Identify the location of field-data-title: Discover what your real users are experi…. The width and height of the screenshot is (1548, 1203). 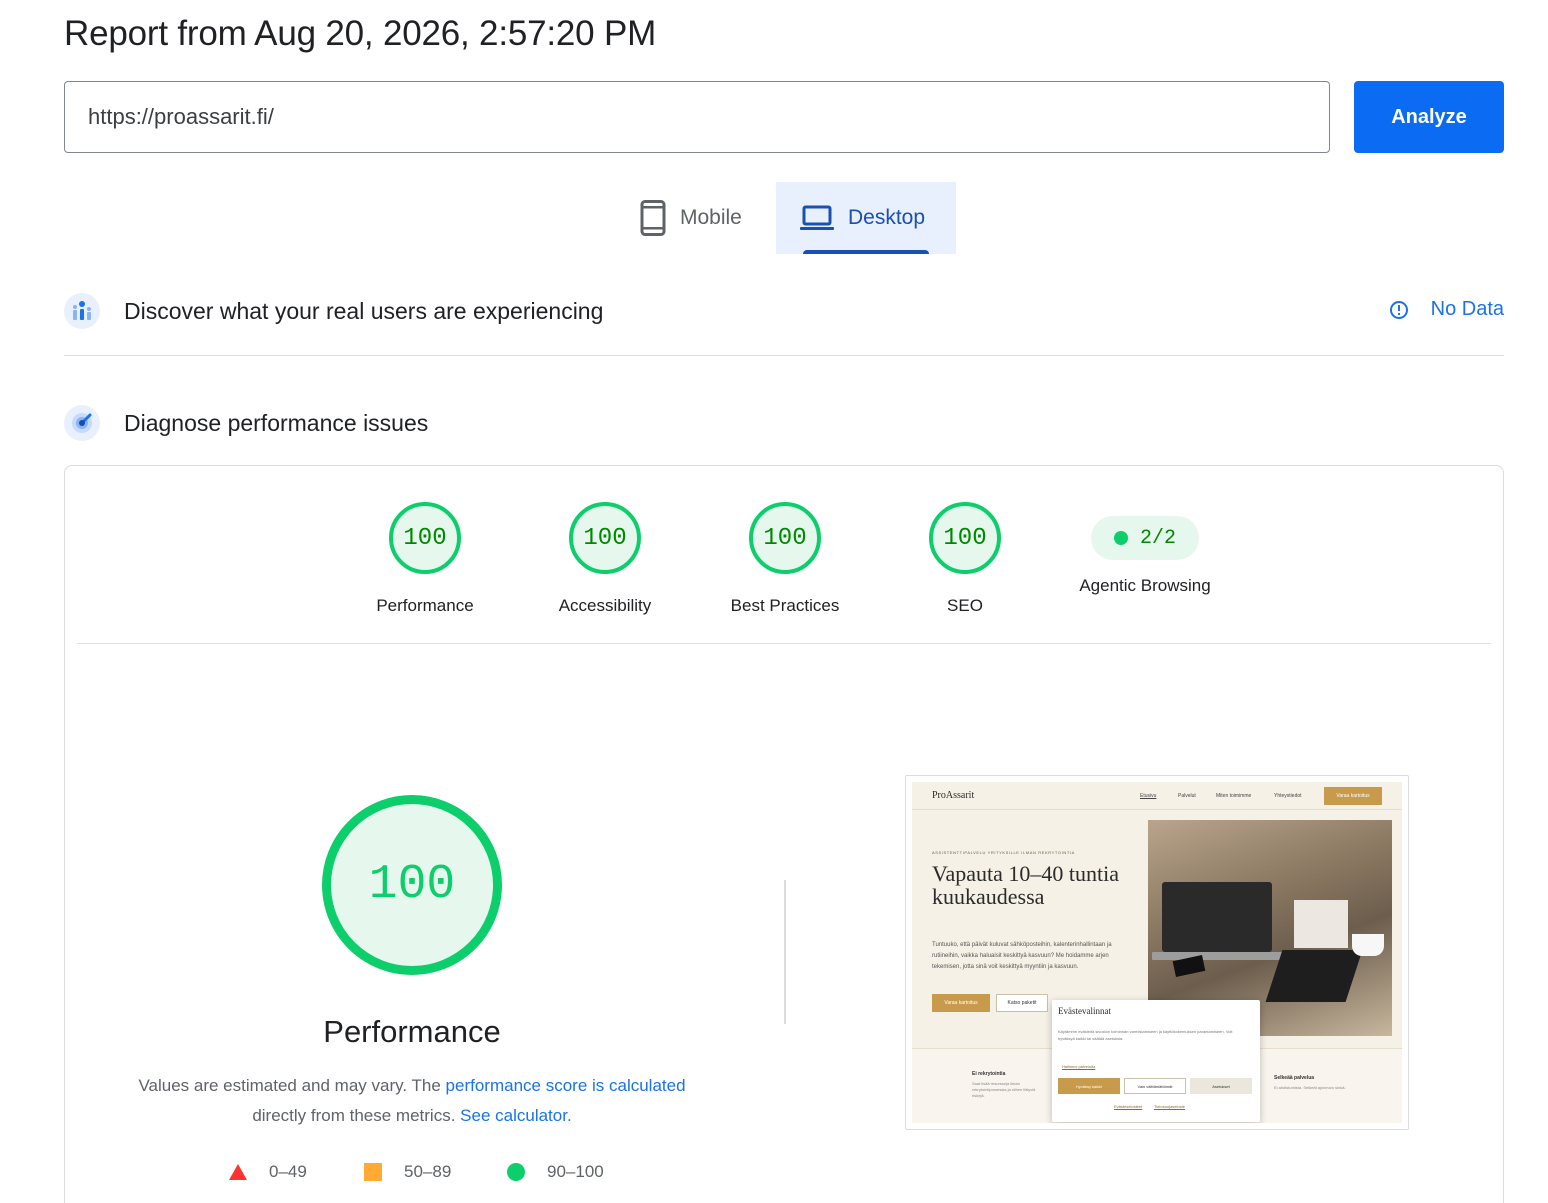
(364, 310).